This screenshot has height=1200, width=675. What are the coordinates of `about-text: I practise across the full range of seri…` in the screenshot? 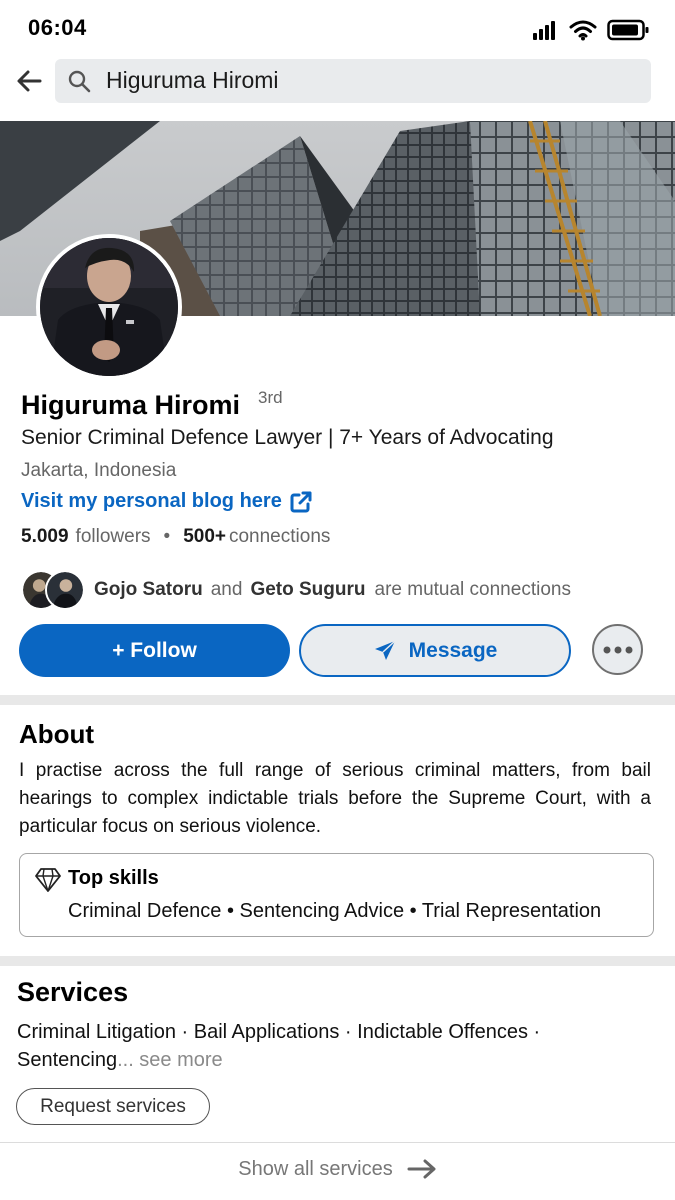 It's located at (335, 798).